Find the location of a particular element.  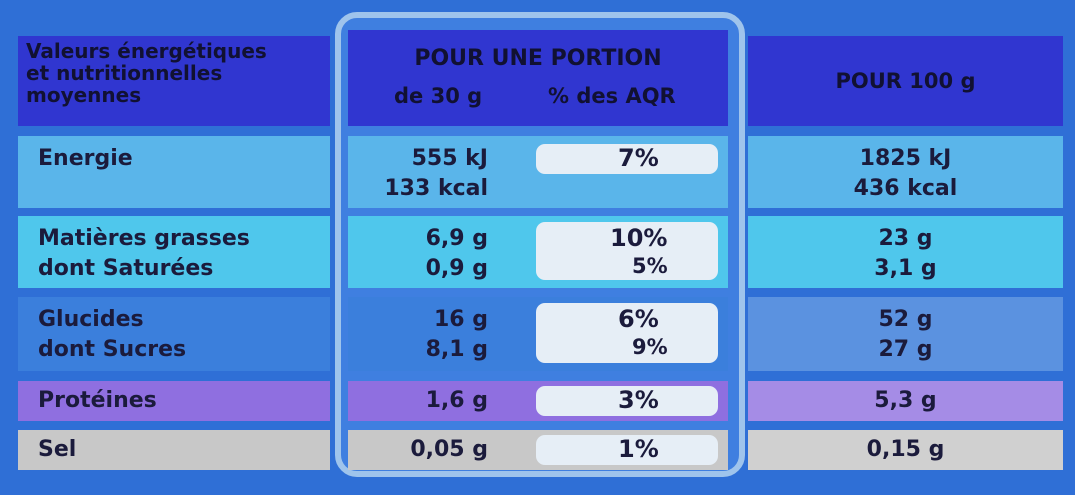

energie-per100-kj: 1825 kJ is located at coordinates (905, 158).